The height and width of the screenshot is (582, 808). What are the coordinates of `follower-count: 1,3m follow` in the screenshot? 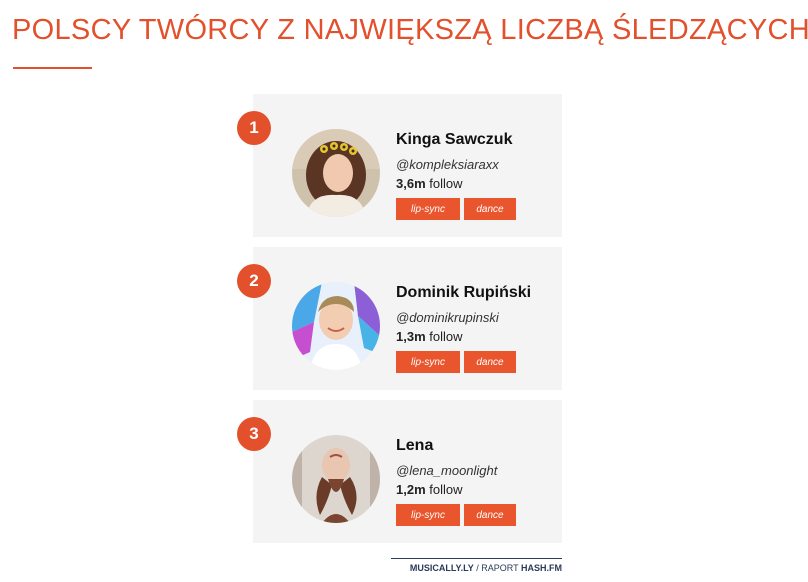 It's located at (476, 337).